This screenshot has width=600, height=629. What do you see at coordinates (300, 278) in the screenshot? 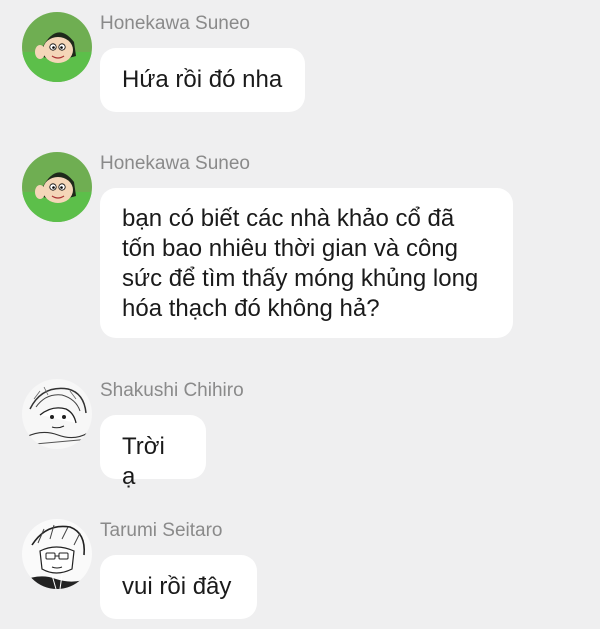
I see `message-text-line: sức để tìm thấy móng khủng long` at bounding box center [300, 278].